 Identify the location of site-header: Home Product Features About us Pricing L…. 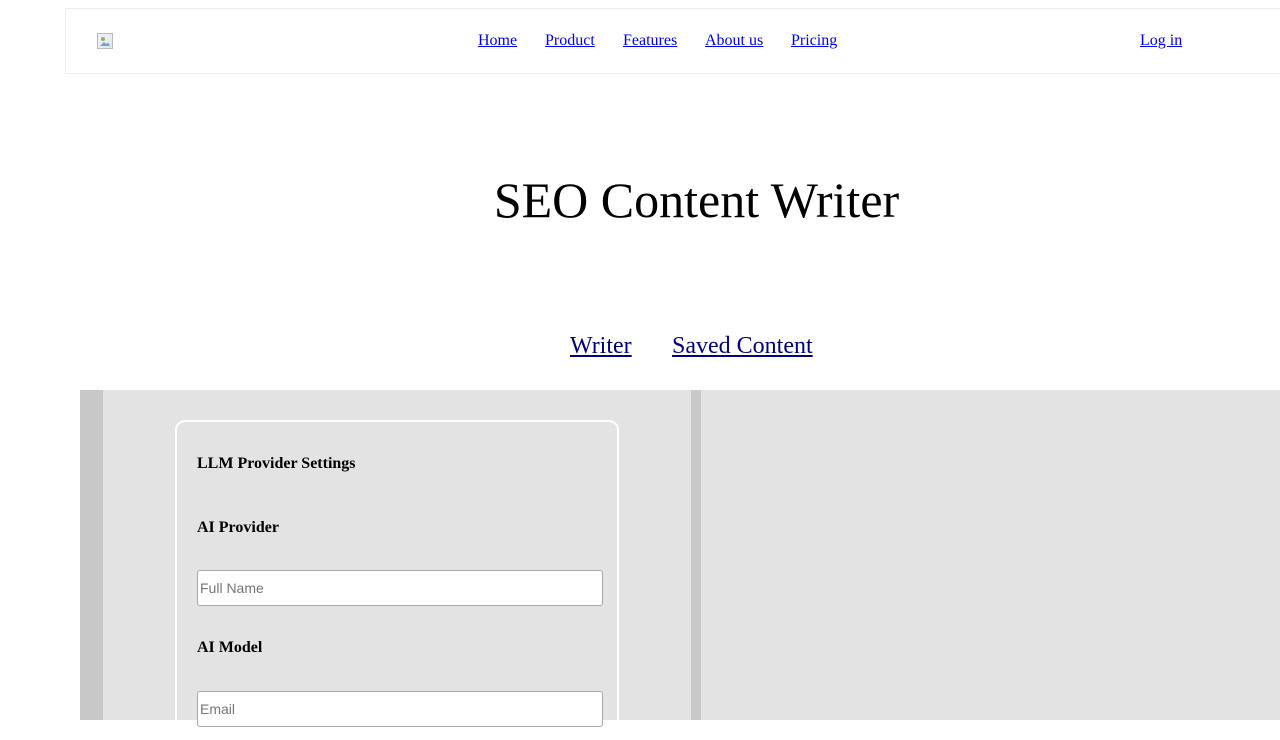
(672, 41).